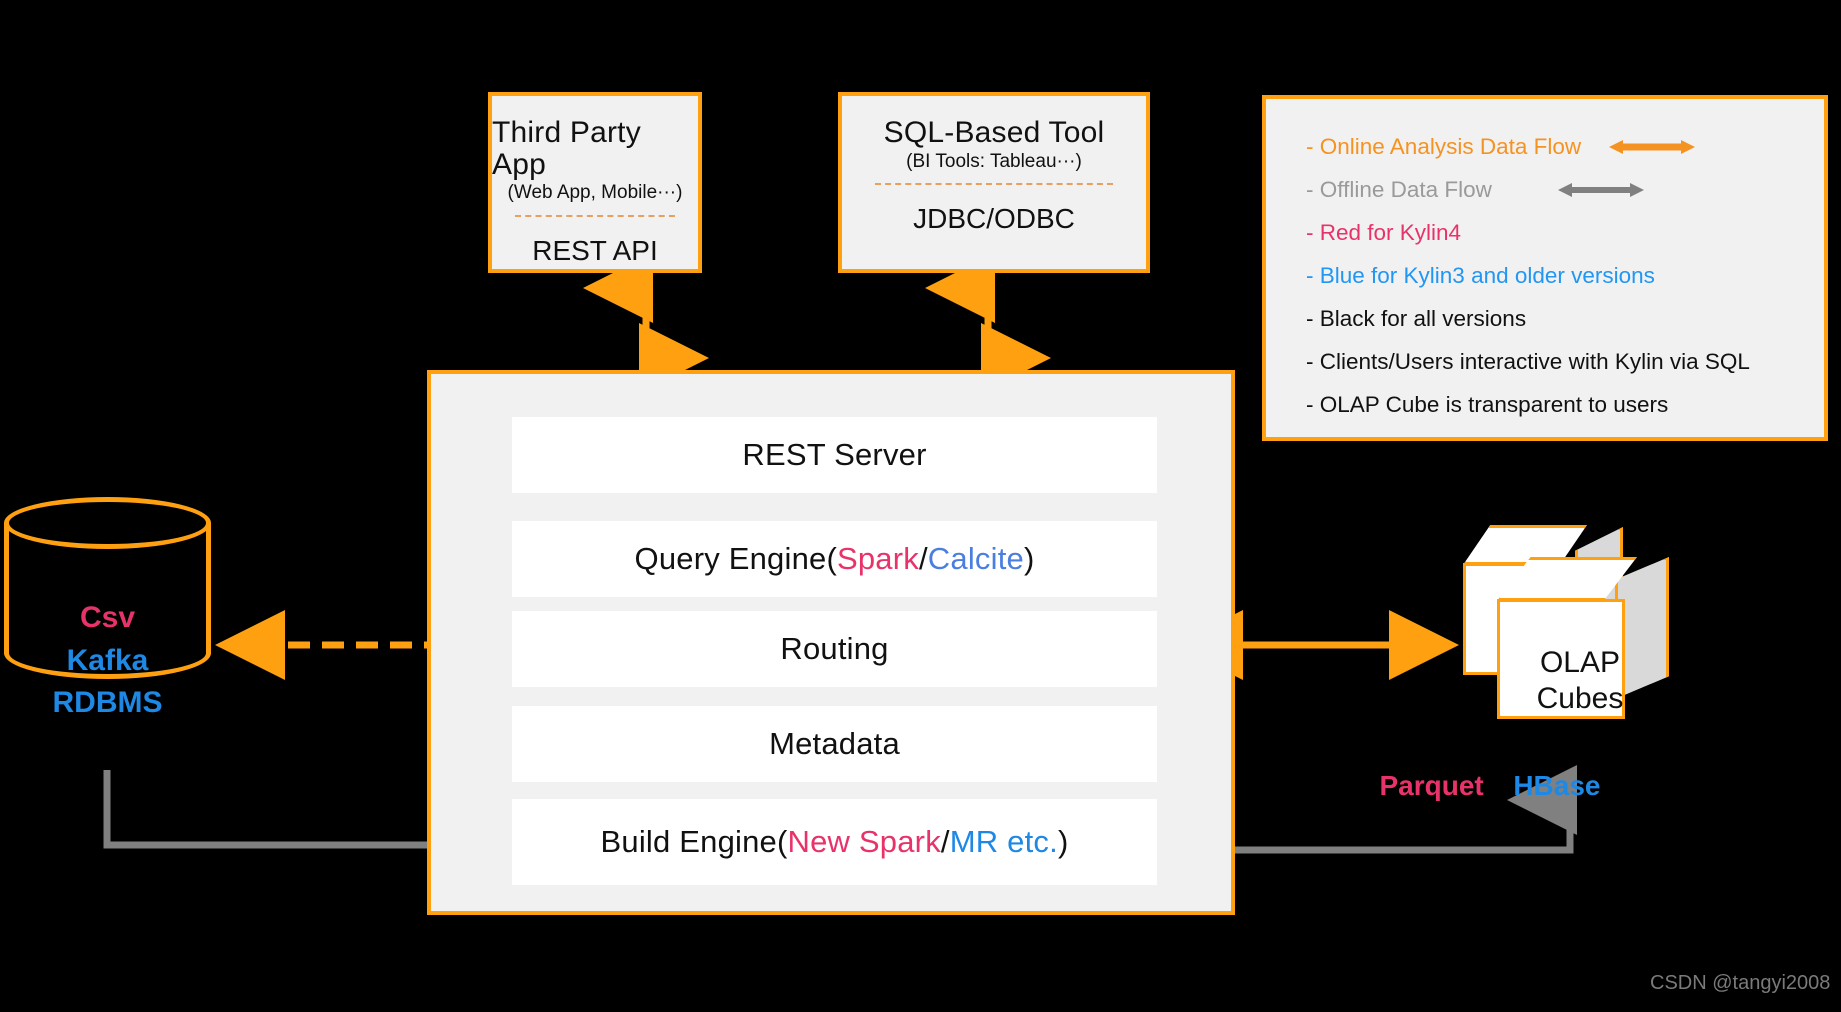 This screenshot has width=1841, height=1012. Describe the element at coordinates (1580, 681) in the screenshot. I see `olap-cubes-label: OLAP Cubes` at that location.